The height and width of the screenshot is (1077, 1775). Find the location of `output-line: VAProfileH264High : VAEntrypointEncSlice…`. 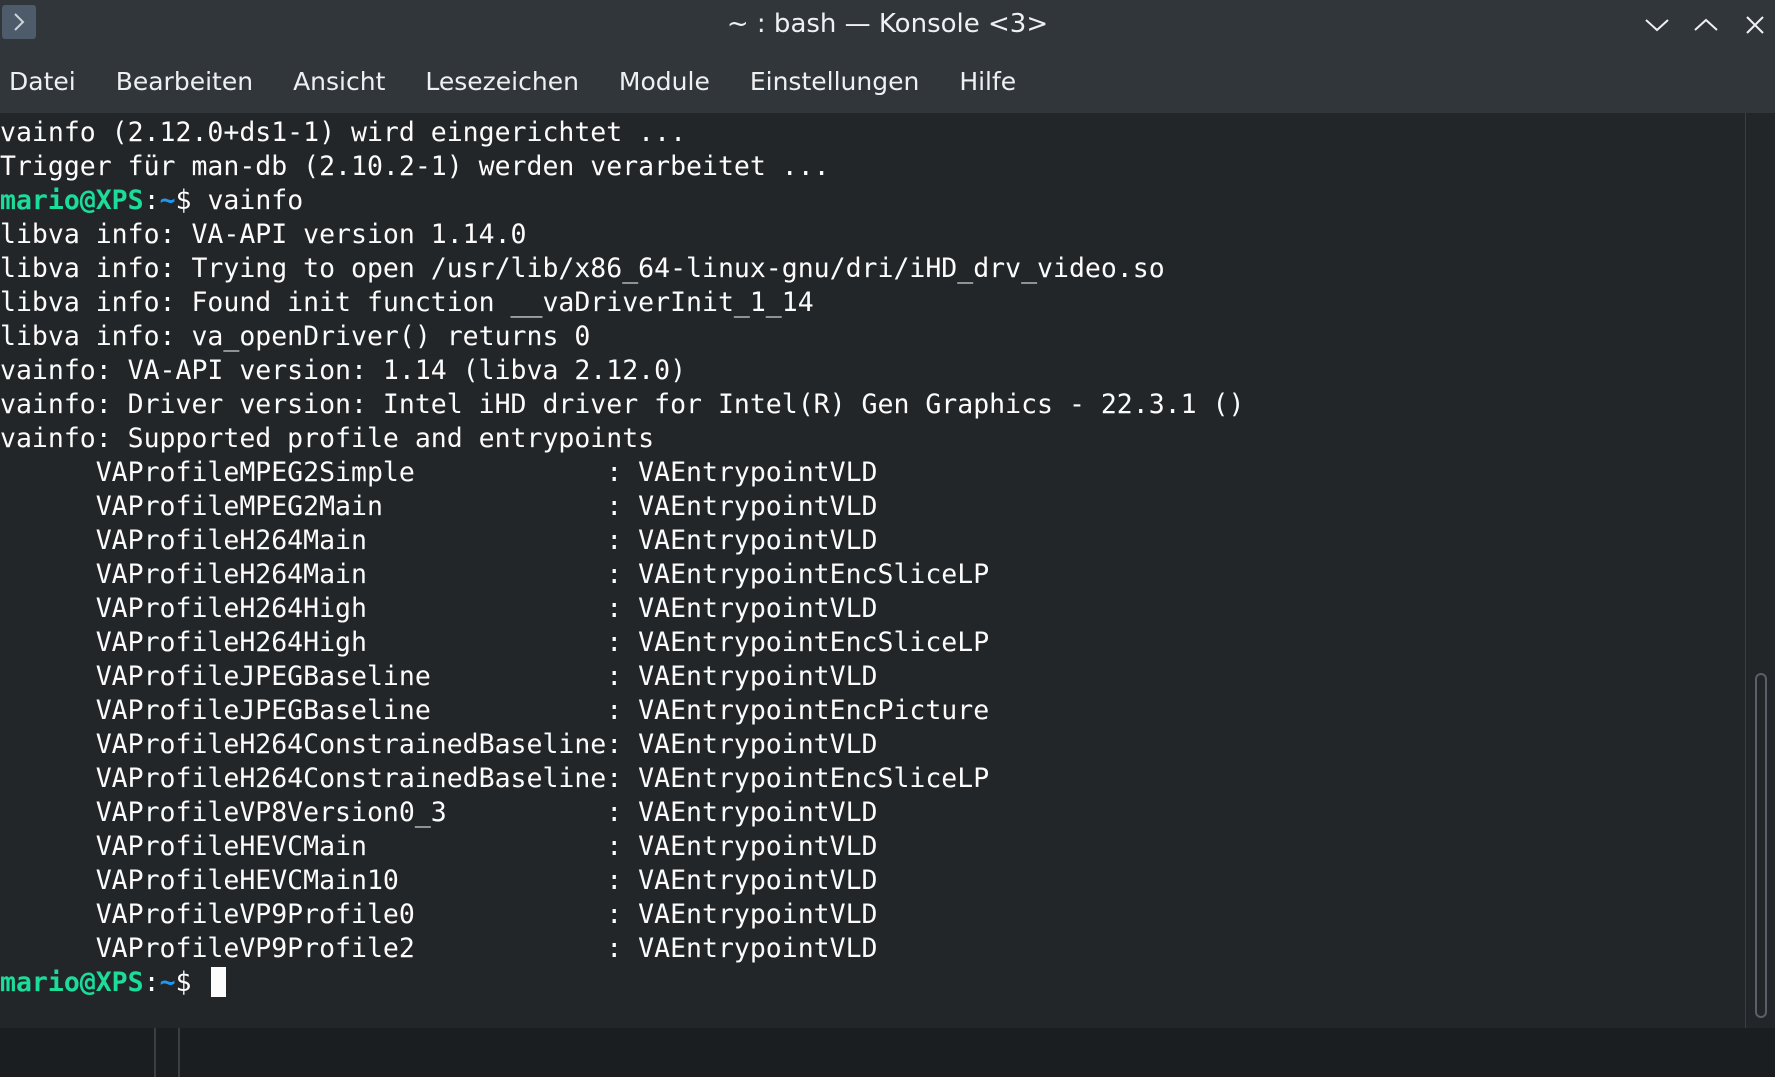

output-line: VAProfileH264High : VAEntrypointEncSlice… is located at coordinates (495, 642).